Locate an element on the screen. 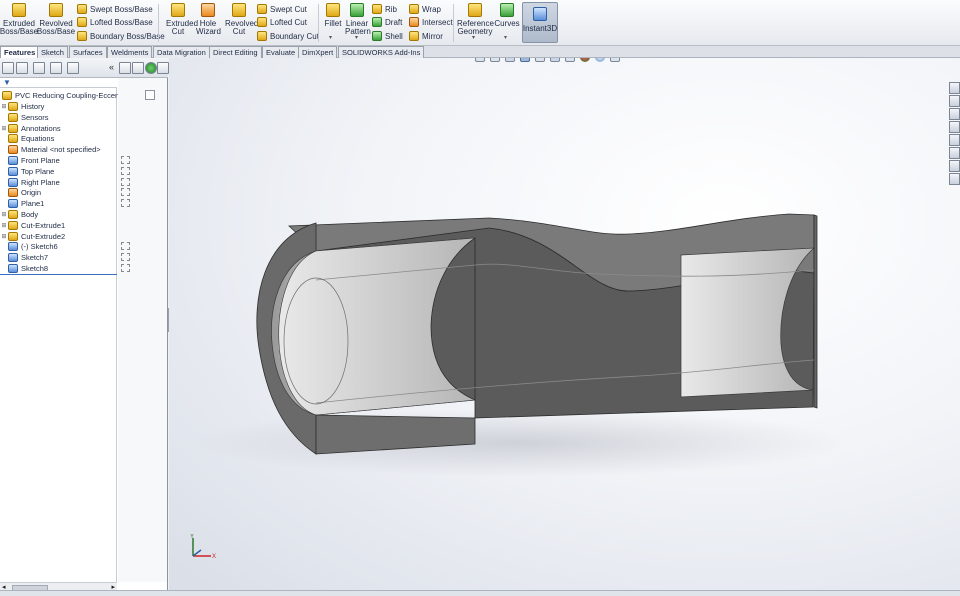  fillet-dropdown-icon: ▾ is located at coordinates (330, 37).